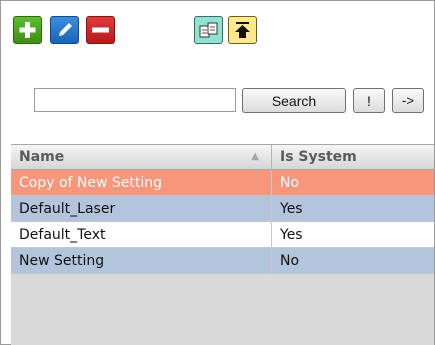  Describe the element at coordinates (294, 100) in the screenshot. I see `search-button: Search` at that location.